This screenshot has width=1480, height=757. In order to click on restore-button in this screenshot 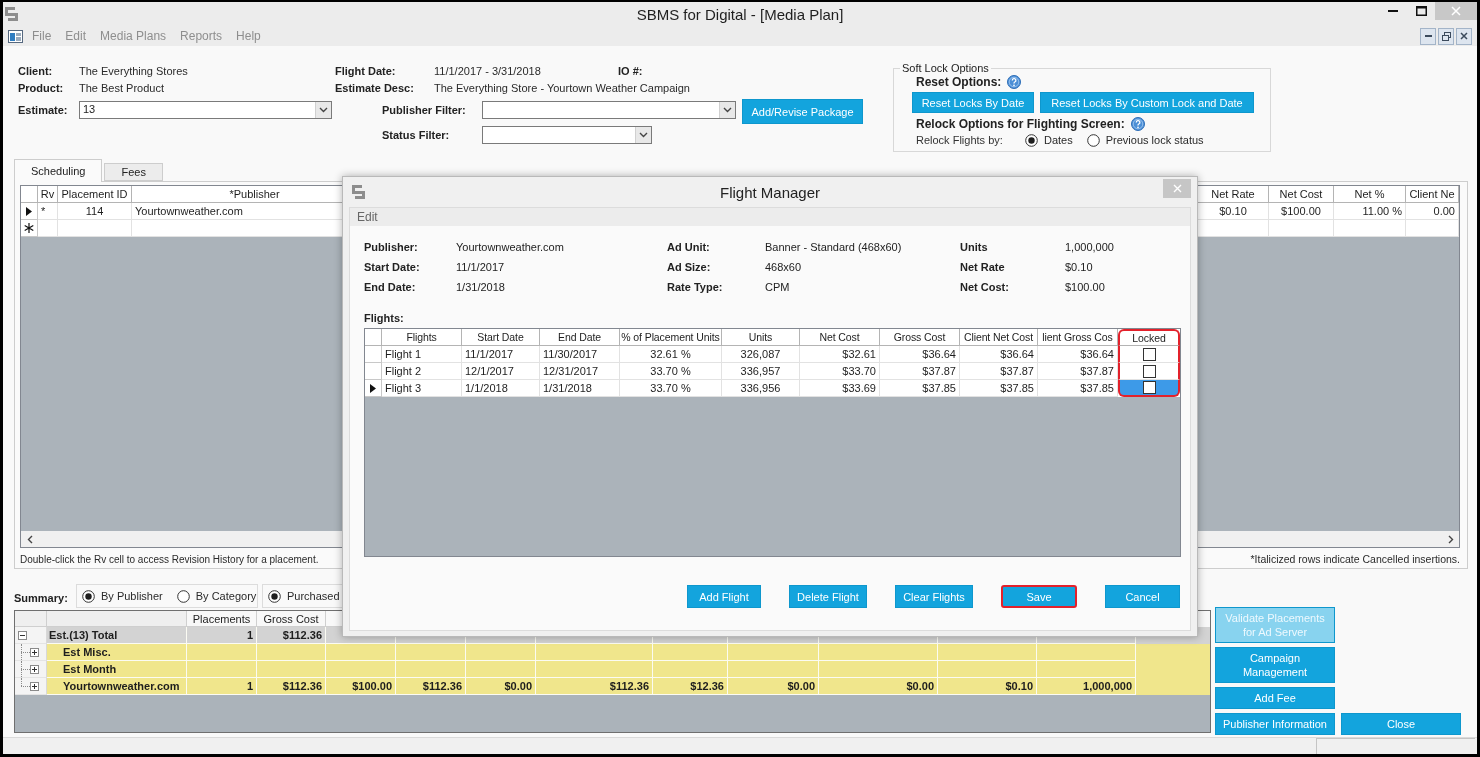, I will do `click(1446, 36)`.